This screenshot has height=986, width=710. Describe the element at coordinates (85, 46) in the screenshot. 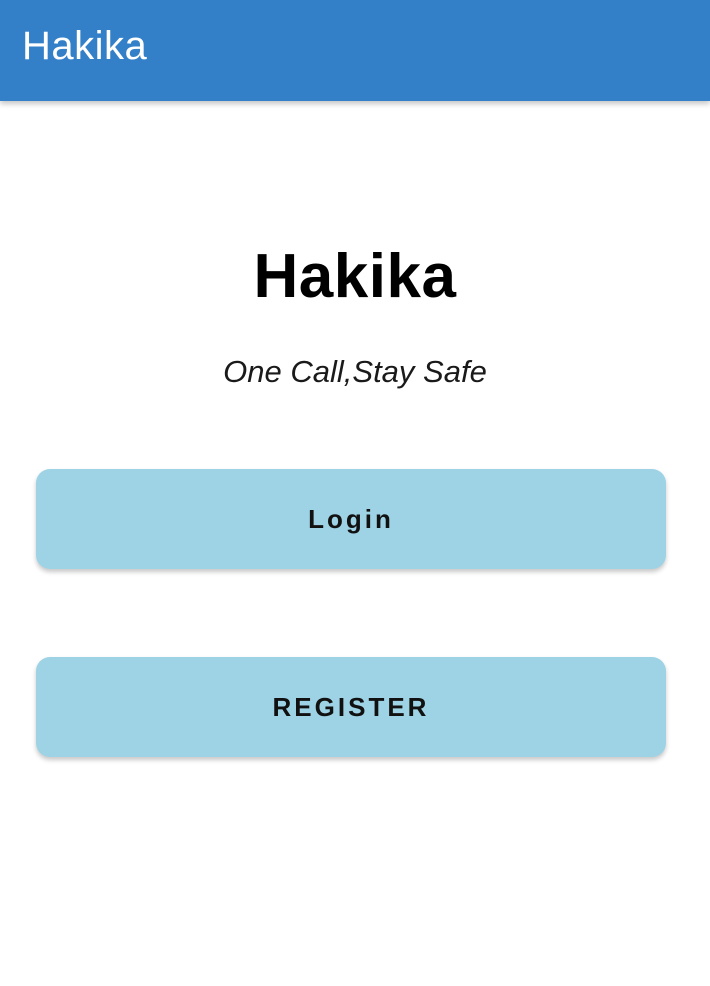

I see `app-bar-title: Hakika` at that location.